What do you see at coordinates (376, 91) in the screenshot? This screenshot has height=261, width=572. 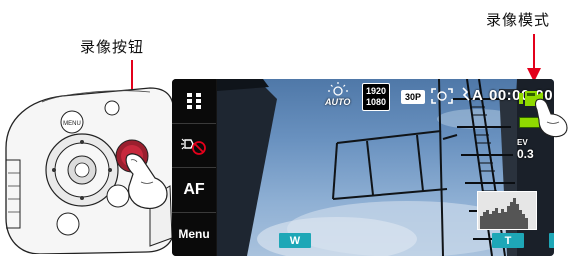 I see `resolution-width: 1920` at bounding box center [376, 91].